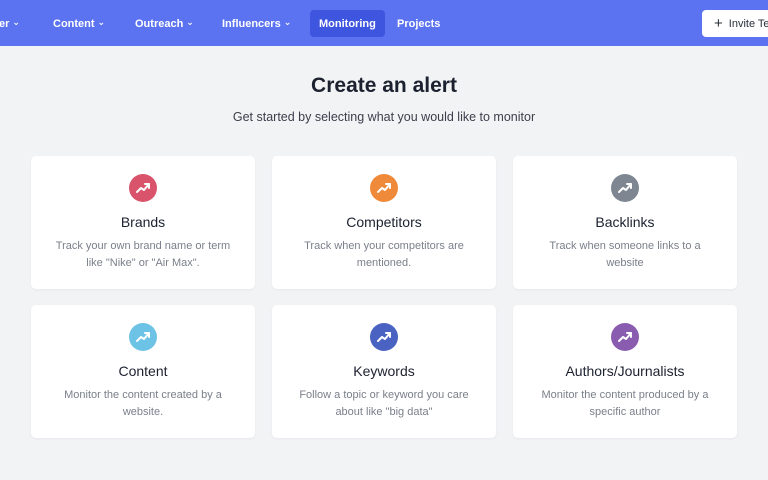 The image size is (768, 480). I want to click on card-title: Brands, so click(143, 222).